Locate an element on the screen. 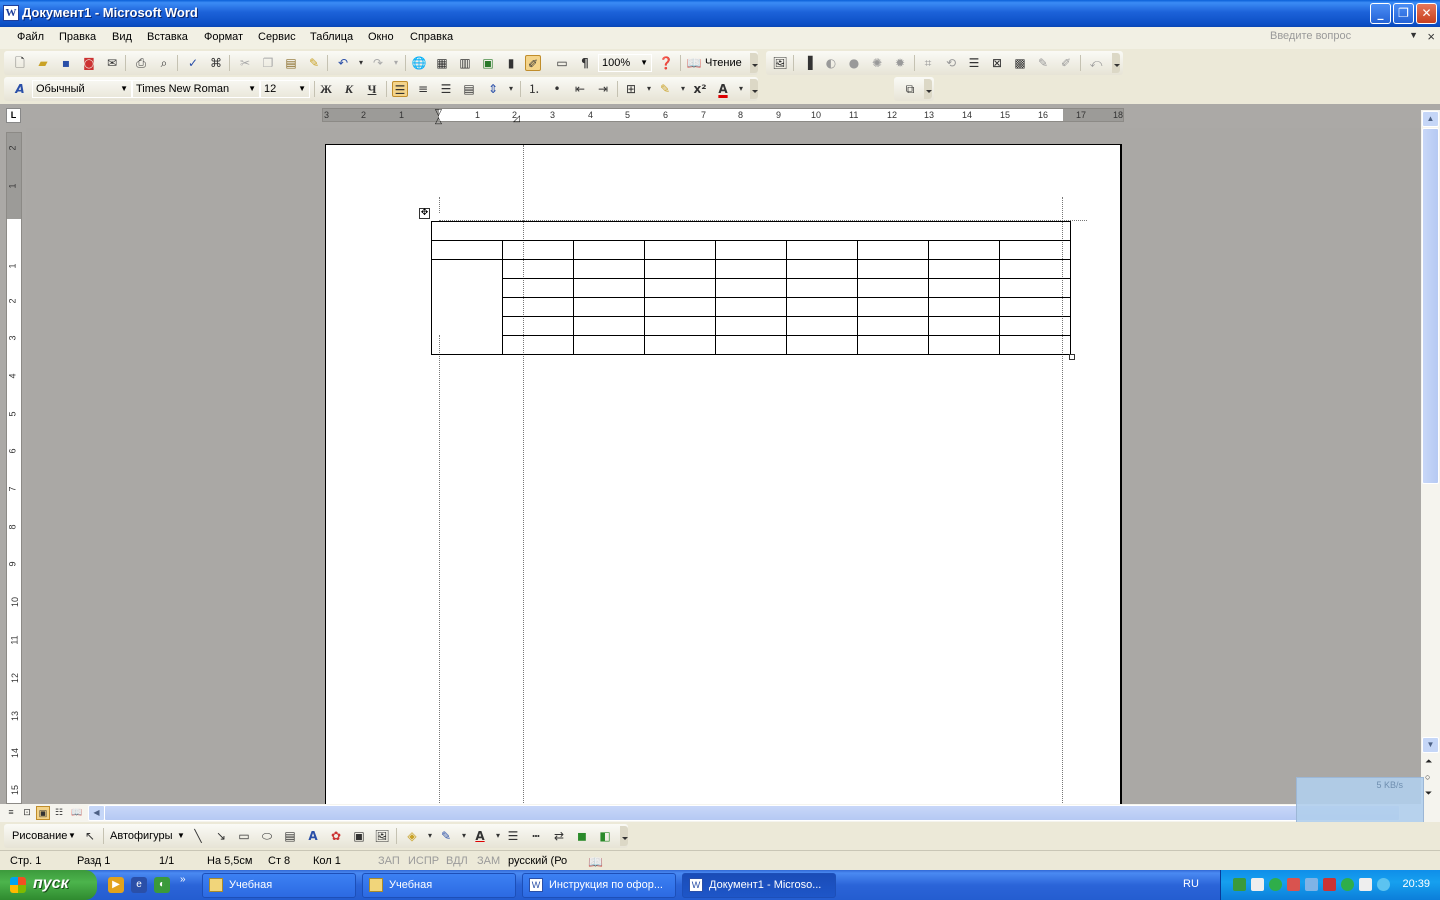 The width and height of the screenshot is (1440, 900). outline-view-icon: ☷ is located at coordinates (59, 813).